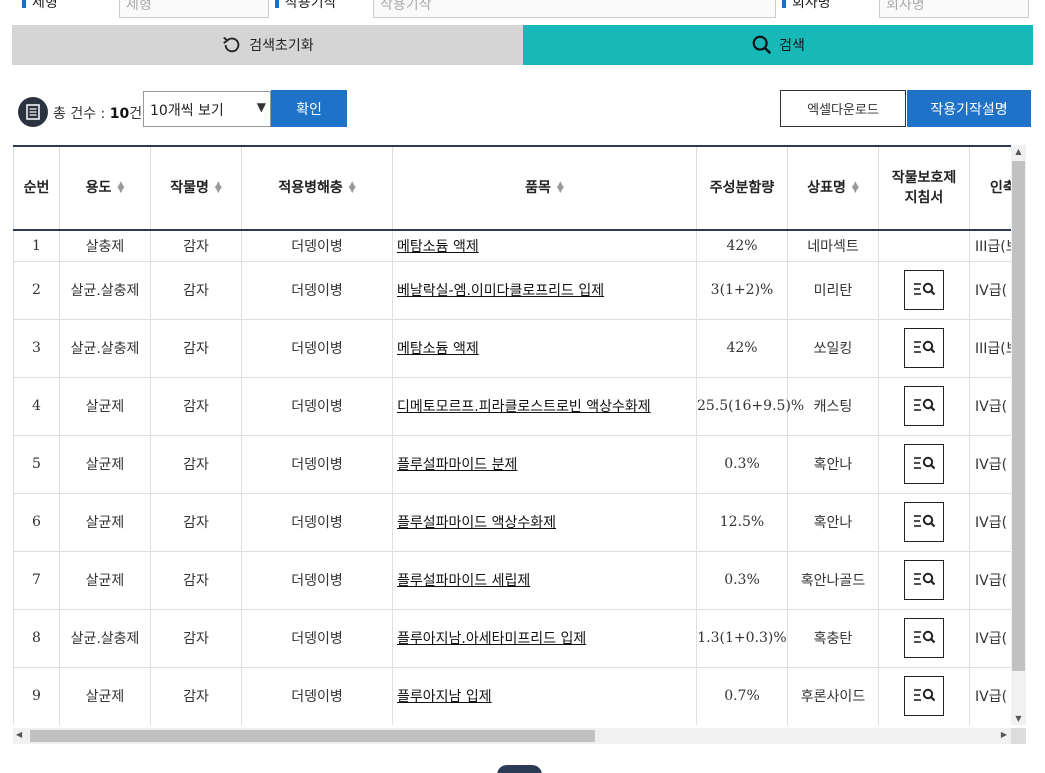 This screenshot has width=1045, height=773. Describe the element at coordinates (476, 523) in the screenshot. I see `item-link: 플루설파마이드 액상수화제` at that location.